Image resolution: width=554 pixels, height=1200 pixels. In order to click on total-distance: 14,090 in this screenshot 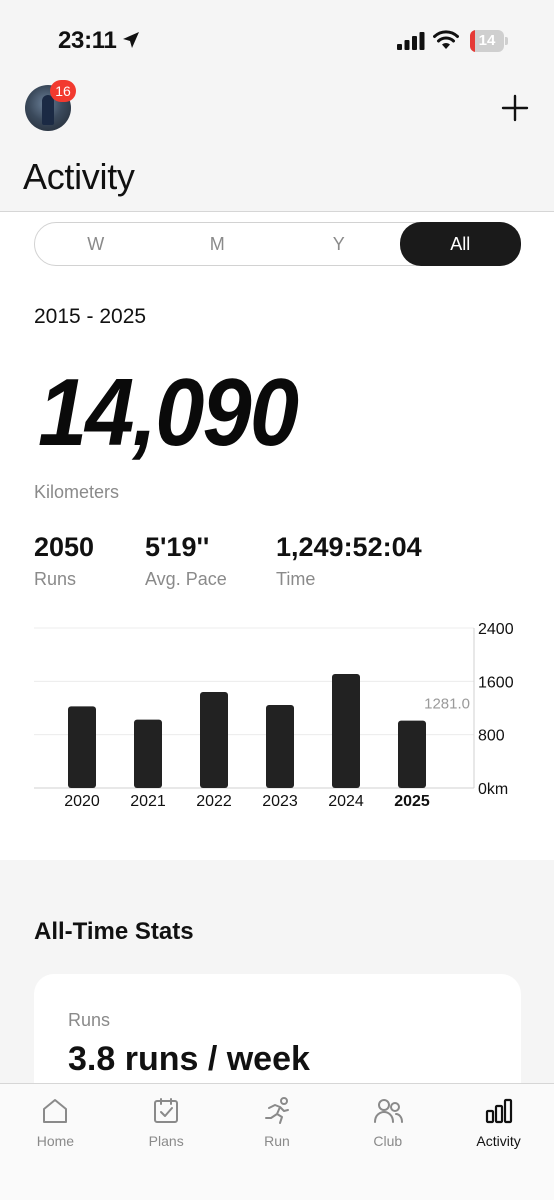, I will do `click(168, 412)`.